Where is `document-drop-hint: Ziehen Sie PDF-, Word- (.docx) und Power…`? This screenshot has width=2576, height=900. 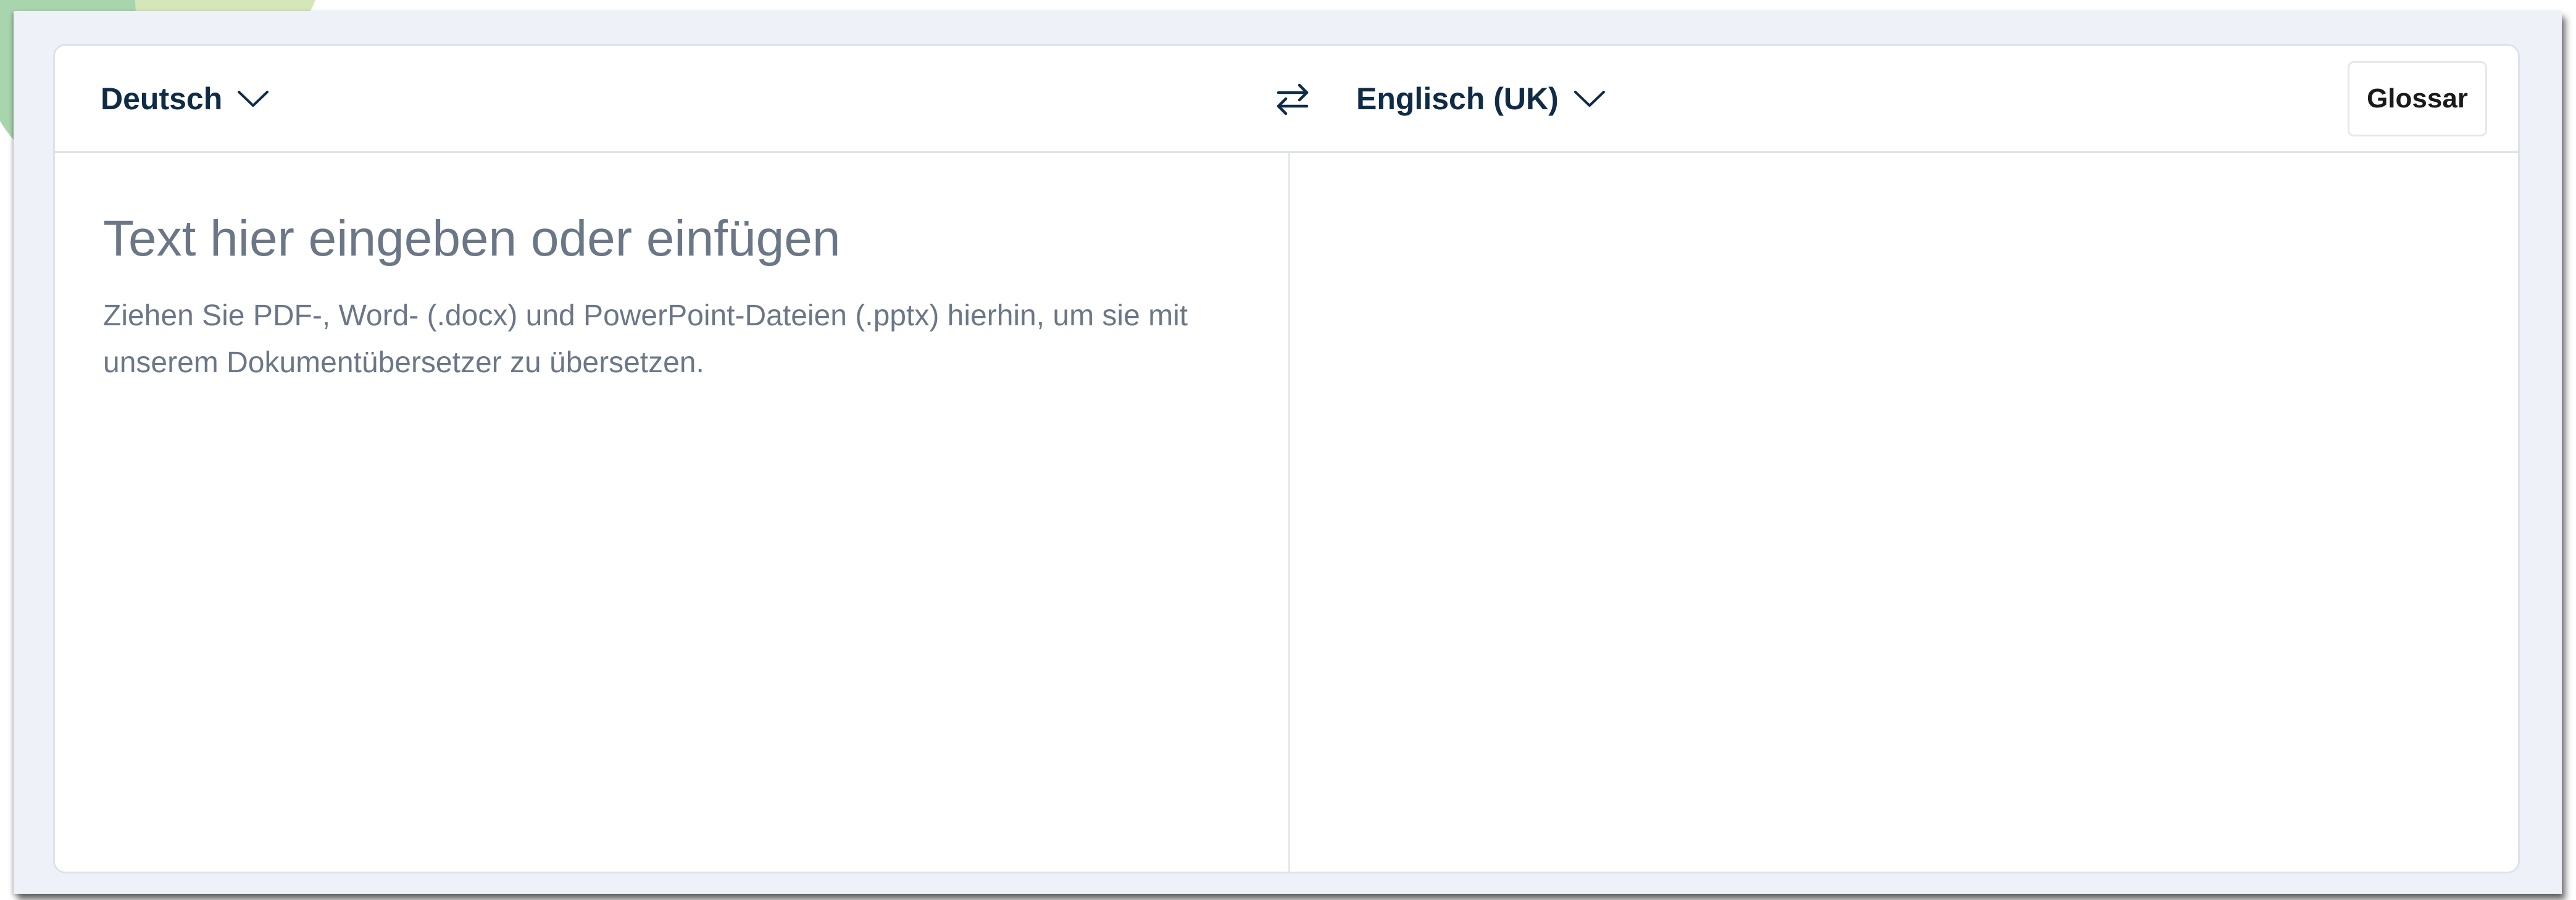 document-drop-hint: Ziehen Sie PDF-, Word- (.docx) und Power… is located at coordinates (645, 339).